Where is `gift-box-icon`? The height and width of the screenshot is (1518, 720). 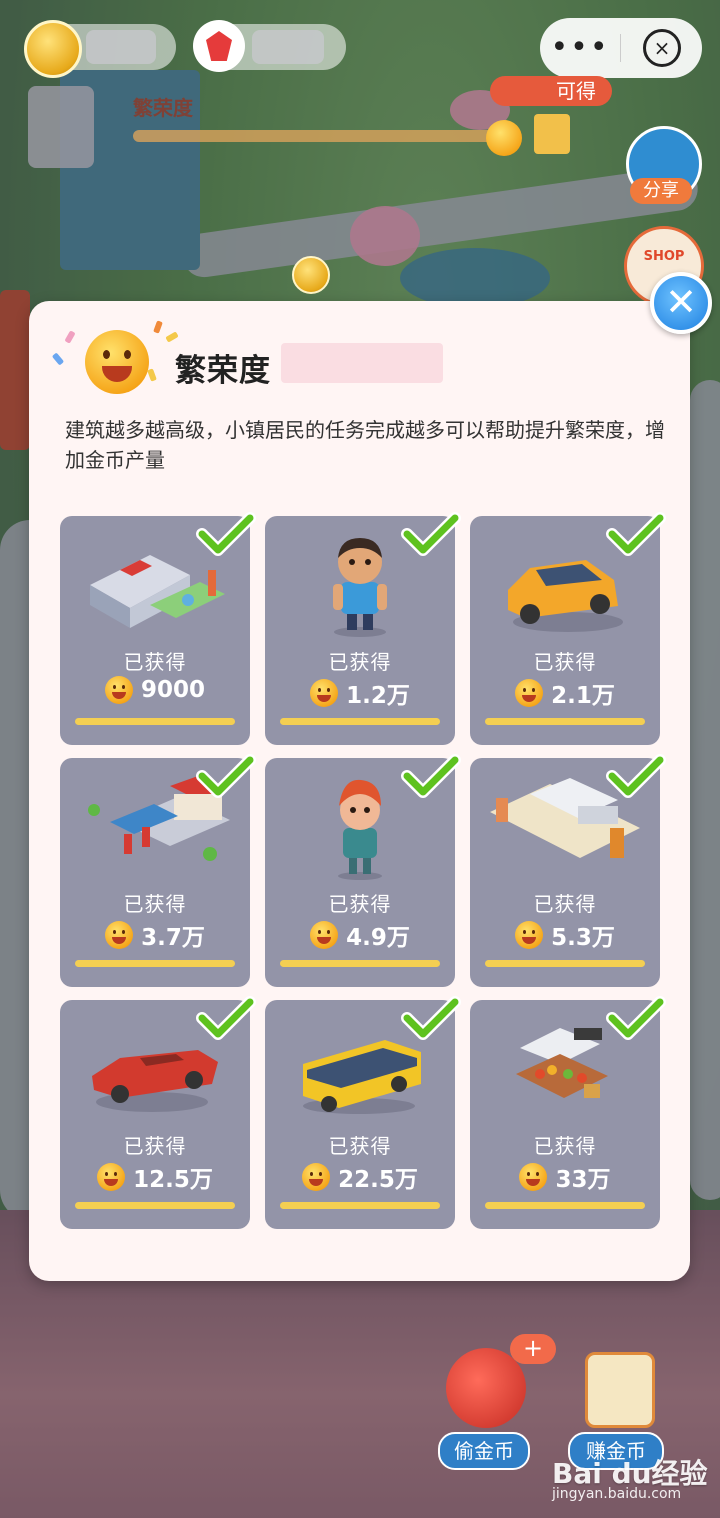
gift-box-icon is located at coordinates (552, 134).